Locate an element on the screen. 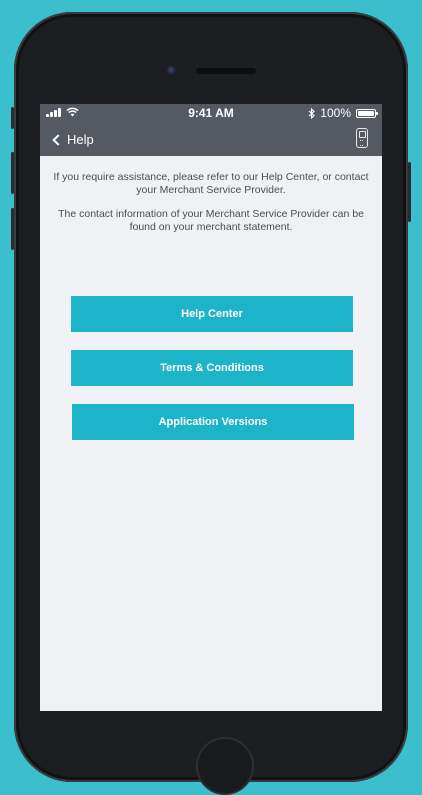 Image resolution: width=422 pixels, height=795 pixels. chevron-left-icon is located at coordinates (58, 139).